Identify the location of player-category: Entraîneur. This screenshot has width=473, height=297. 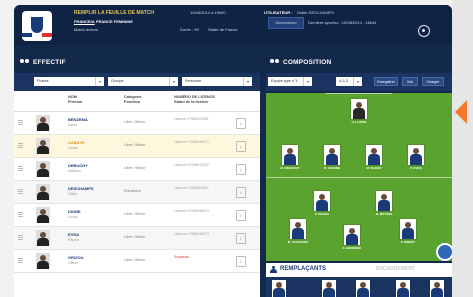
(132, 191).